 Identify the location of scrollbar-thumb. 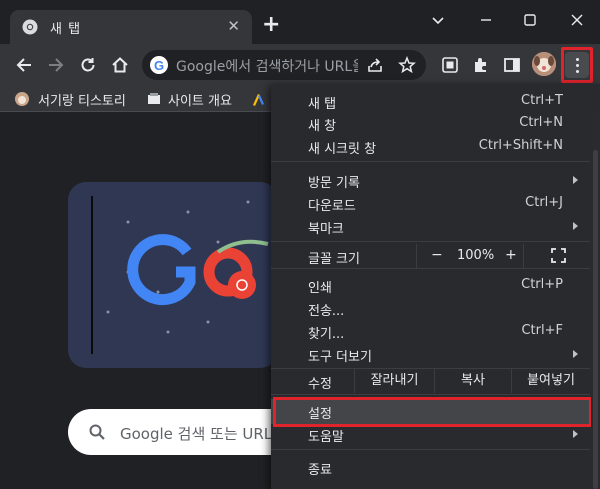
(595, 319).